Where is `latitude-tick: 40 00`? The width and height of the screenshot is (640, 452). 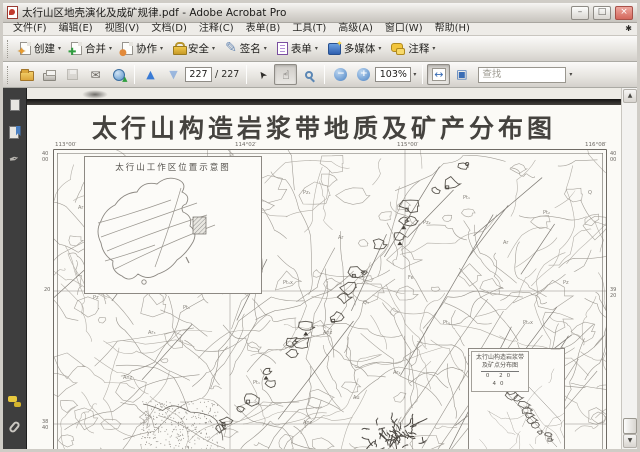 latitude-tick: 40 00 is located at coordinates (45, 157).